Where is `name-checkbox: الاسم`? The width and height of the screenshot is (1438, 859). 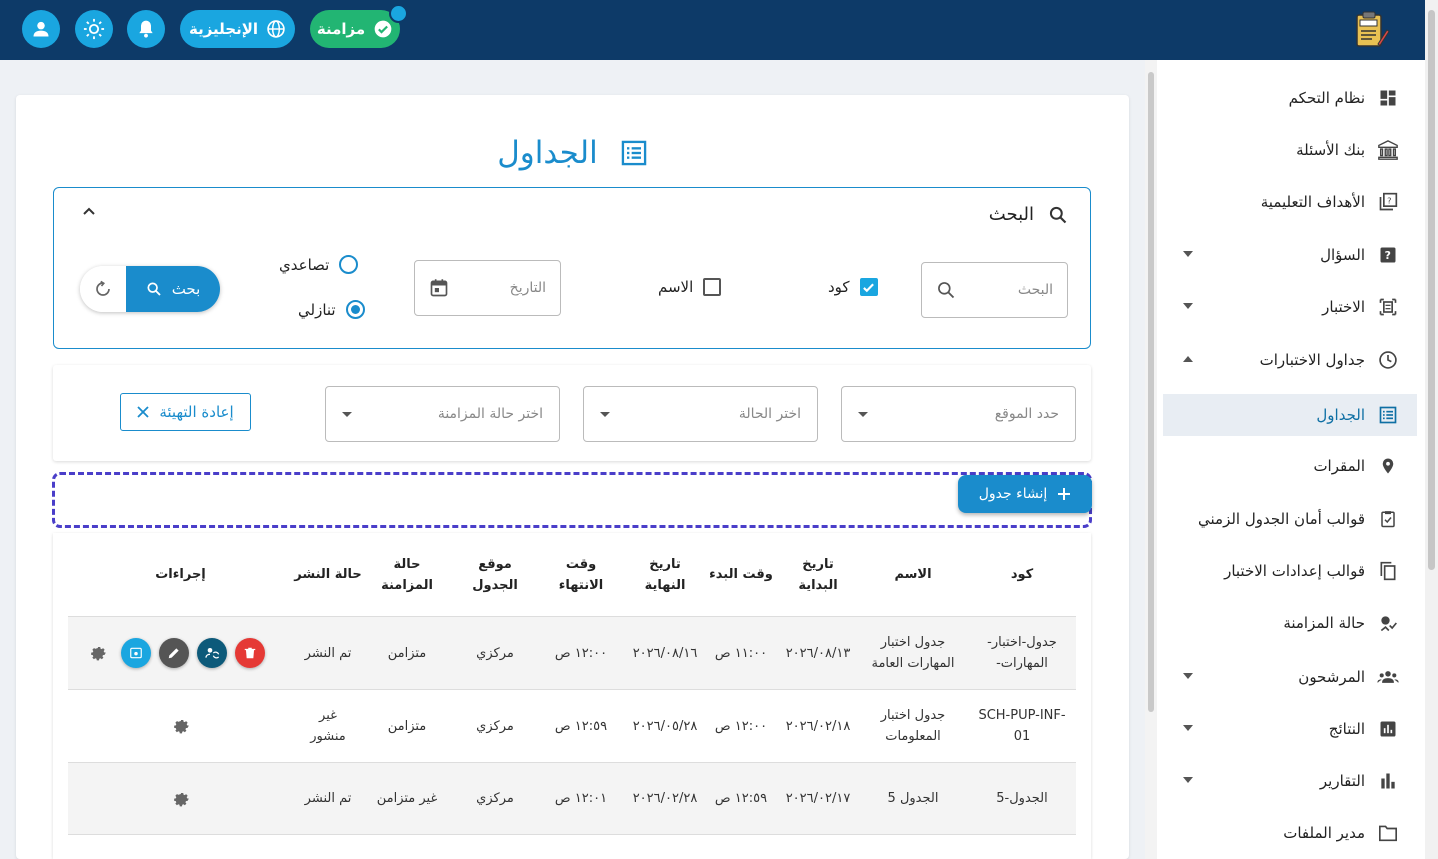 name-checkbox: الاسم is located at coordinates (690, 287).